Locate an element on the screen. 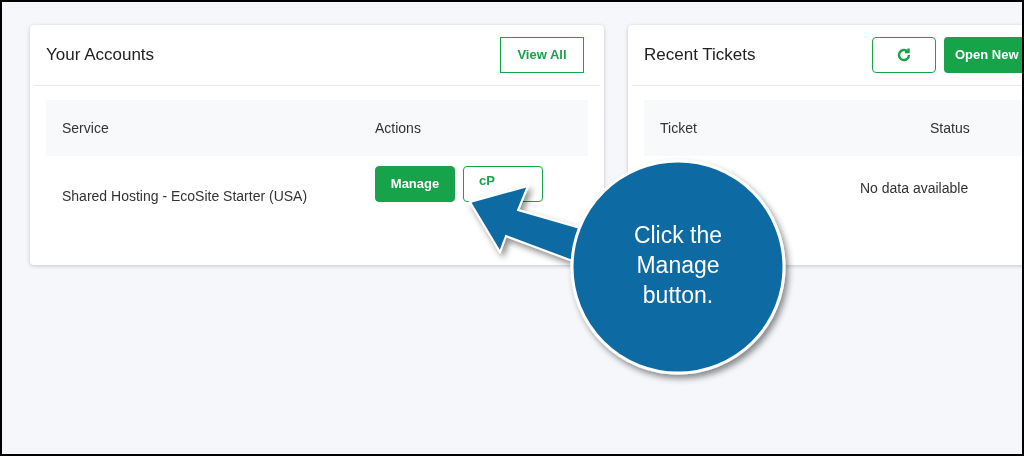 The image size is (1024, 456). column-header: Status is located at coordinates (950, 128).